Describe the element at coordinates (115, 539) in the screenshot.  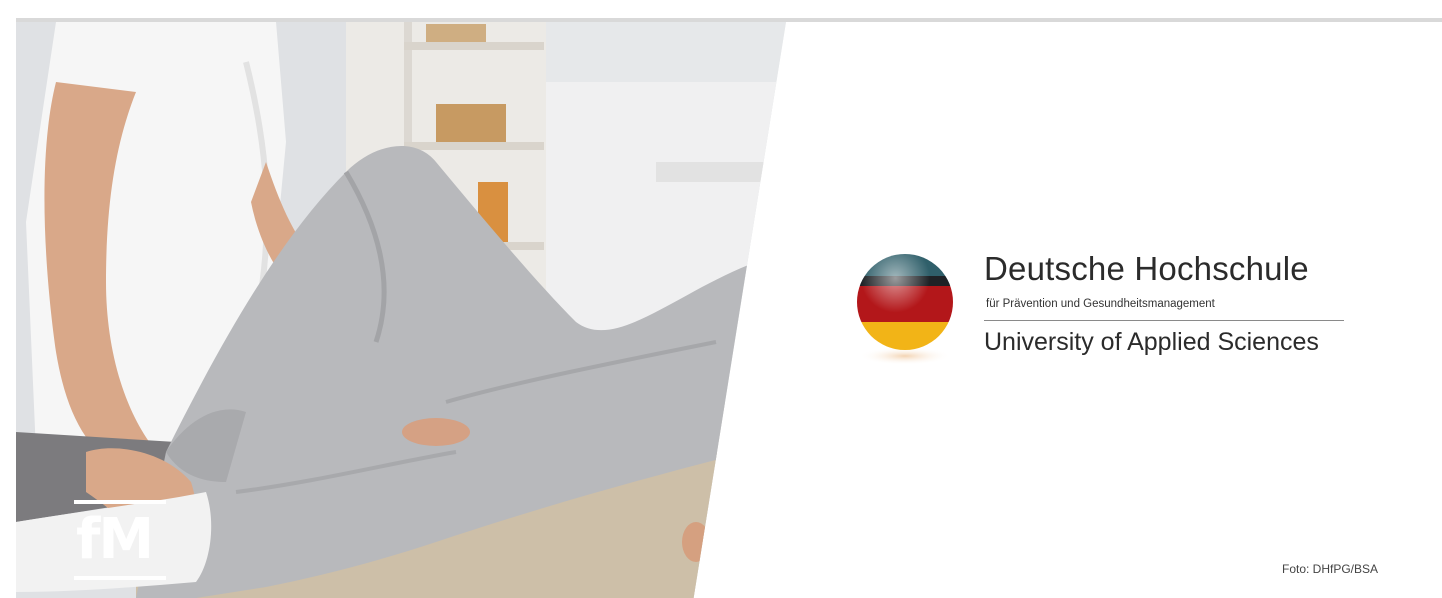
I see `fm-logo-text: fM` at that location.